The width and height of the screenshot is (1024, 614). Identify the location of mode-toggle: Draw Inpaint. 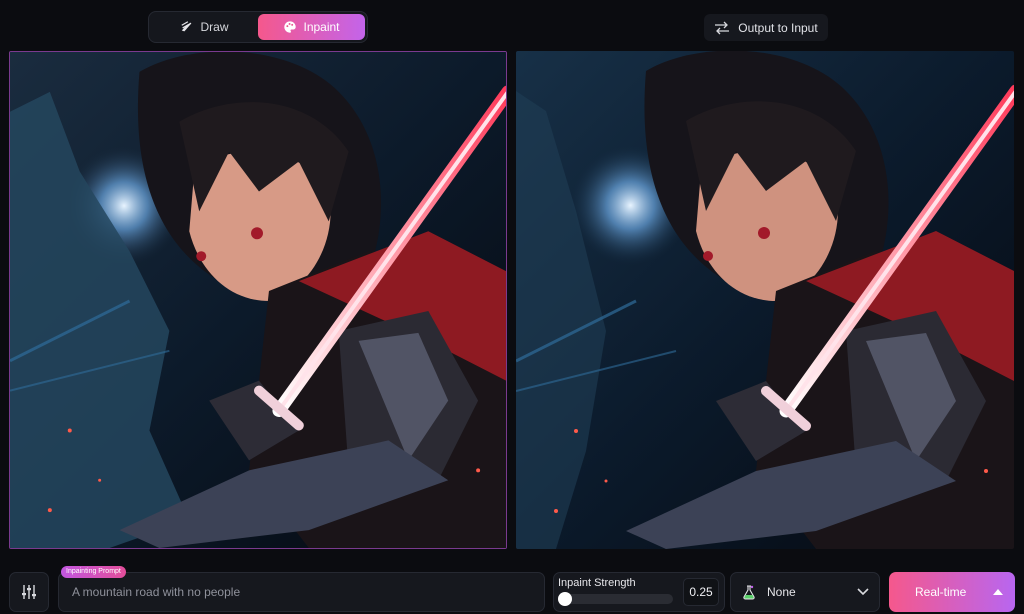
(258, 27).